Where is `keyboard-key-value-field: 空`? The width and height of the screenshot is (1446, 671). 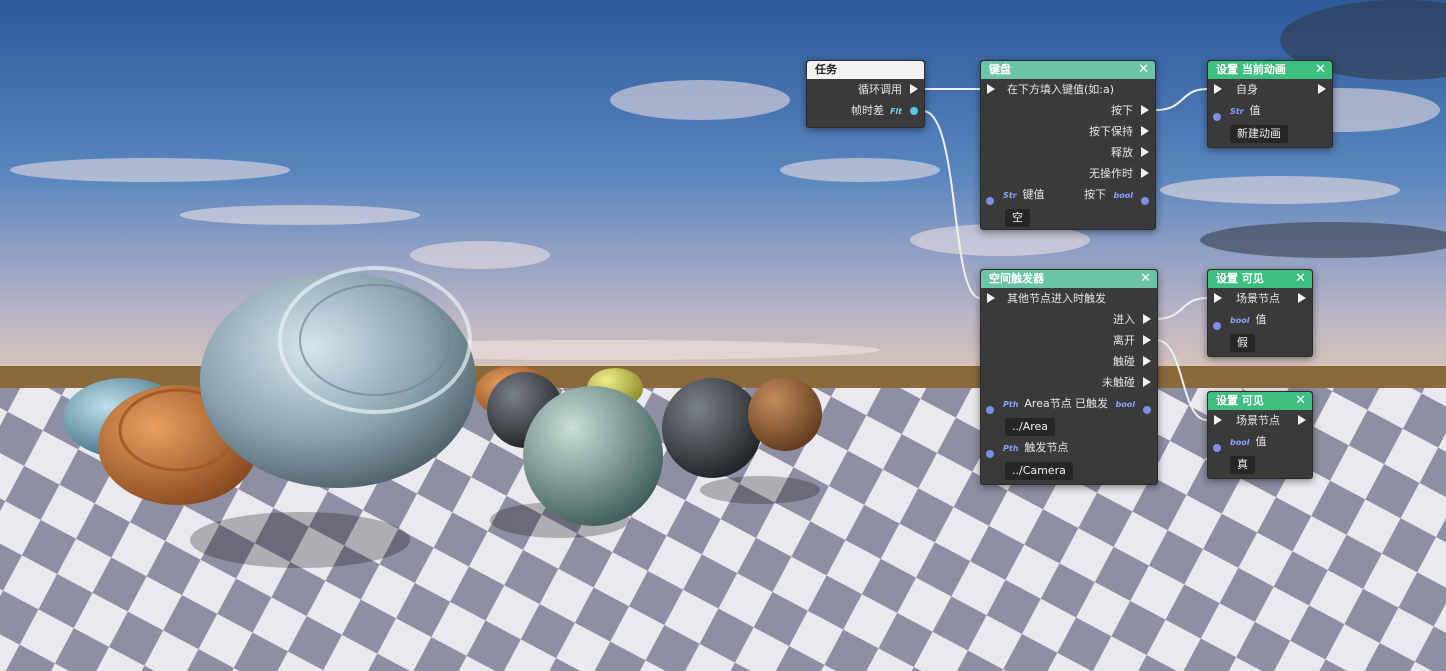 keyboard-key-value-field: 空 is located at coordinates (1017, 218).